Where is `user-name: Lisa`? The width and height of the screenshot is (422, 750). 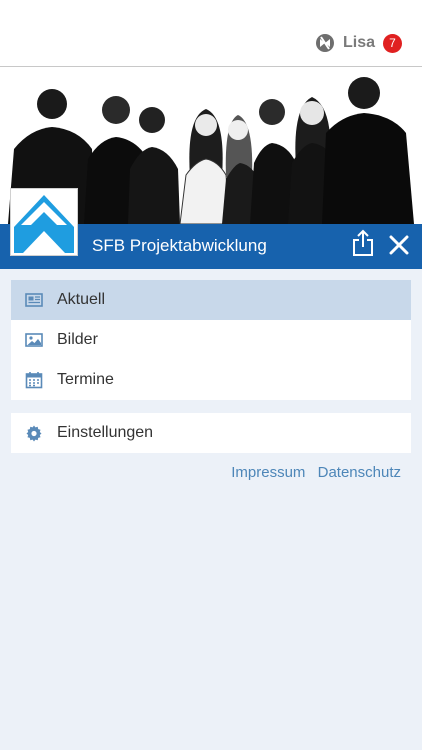 user-name: Lisa is located at coordinates (359, 43).